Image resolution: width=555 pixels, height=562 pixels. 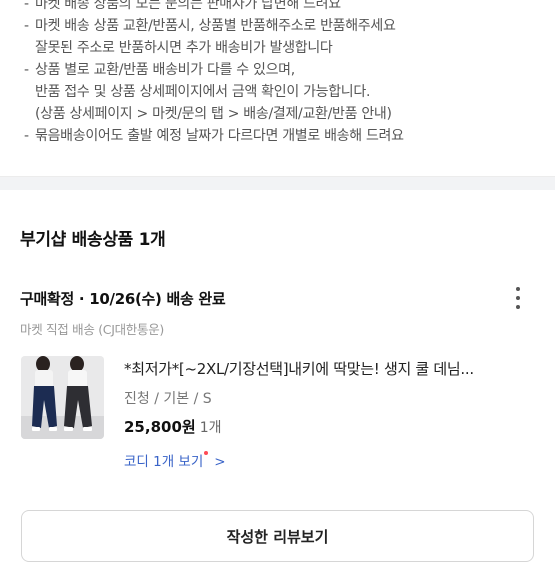 What do you see at coordinates (165, 70) in the screenshot?
I see `notice-text: 상품 별로 교환/반품 배송비가 다를 수 있으며,` at bounding box center [165, 70].